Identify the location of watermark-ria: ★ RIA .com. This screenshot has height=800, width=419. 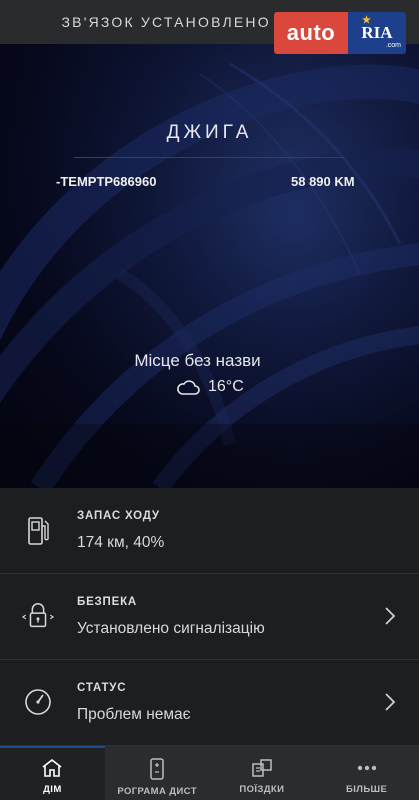
(377, 33).